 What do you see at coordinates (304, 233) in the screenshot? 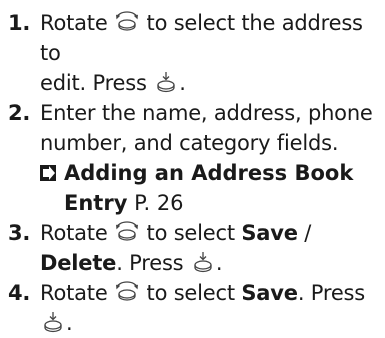
I see `step-text-part: /` at bounding box center [304, 233].